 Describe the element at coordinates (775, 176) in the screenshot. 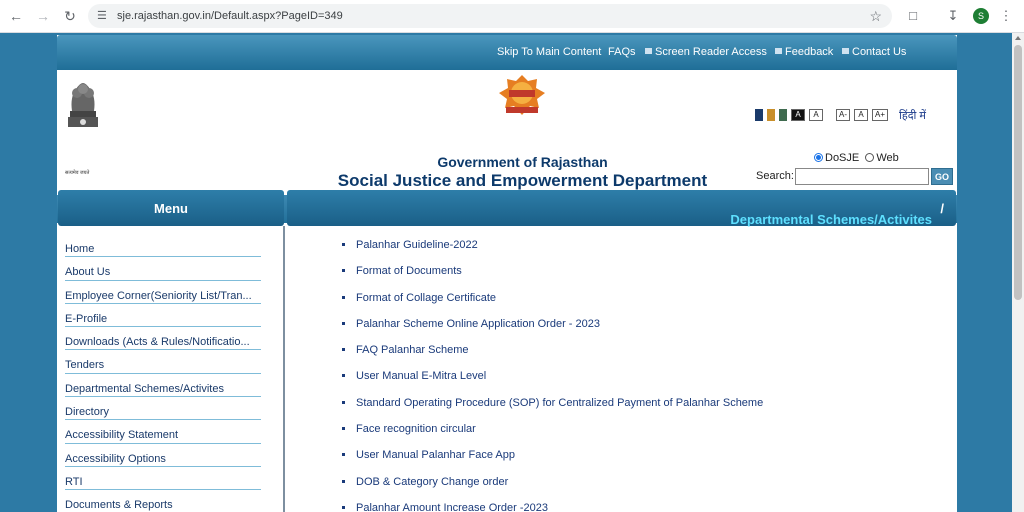

I see `search-label: Search:` at that location.